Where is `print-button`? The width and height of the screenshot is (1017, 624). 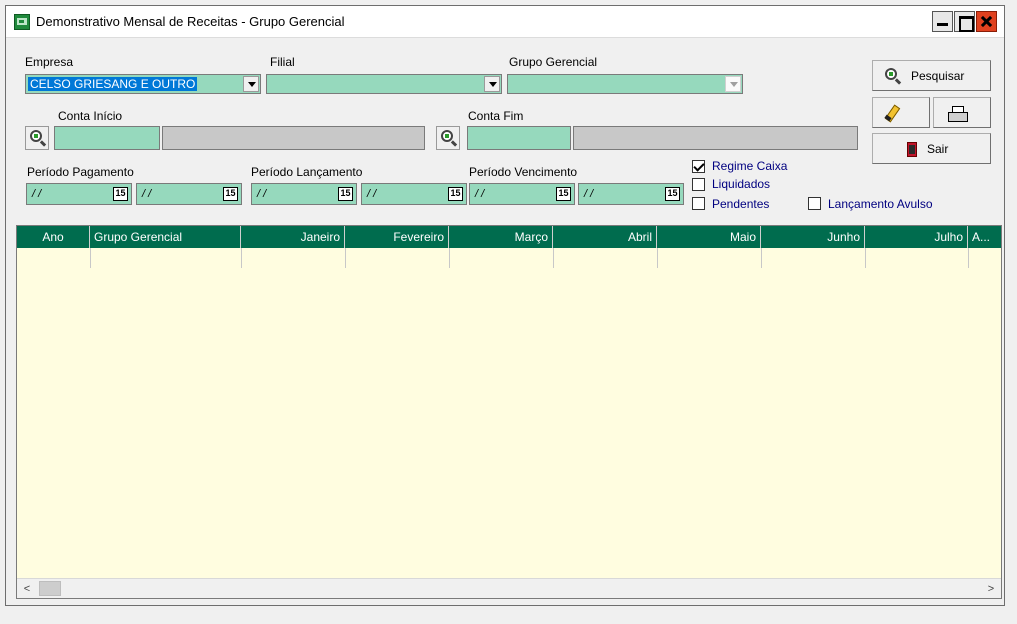
print-button is located at coordinates (962, 112).